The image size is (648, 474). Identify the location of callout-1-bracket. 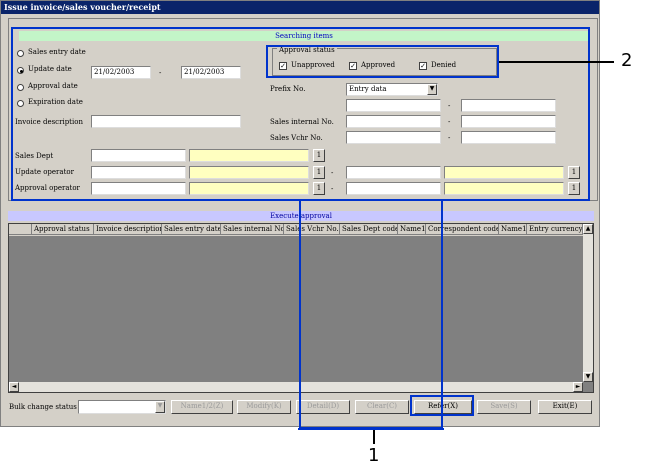
(371, 315).